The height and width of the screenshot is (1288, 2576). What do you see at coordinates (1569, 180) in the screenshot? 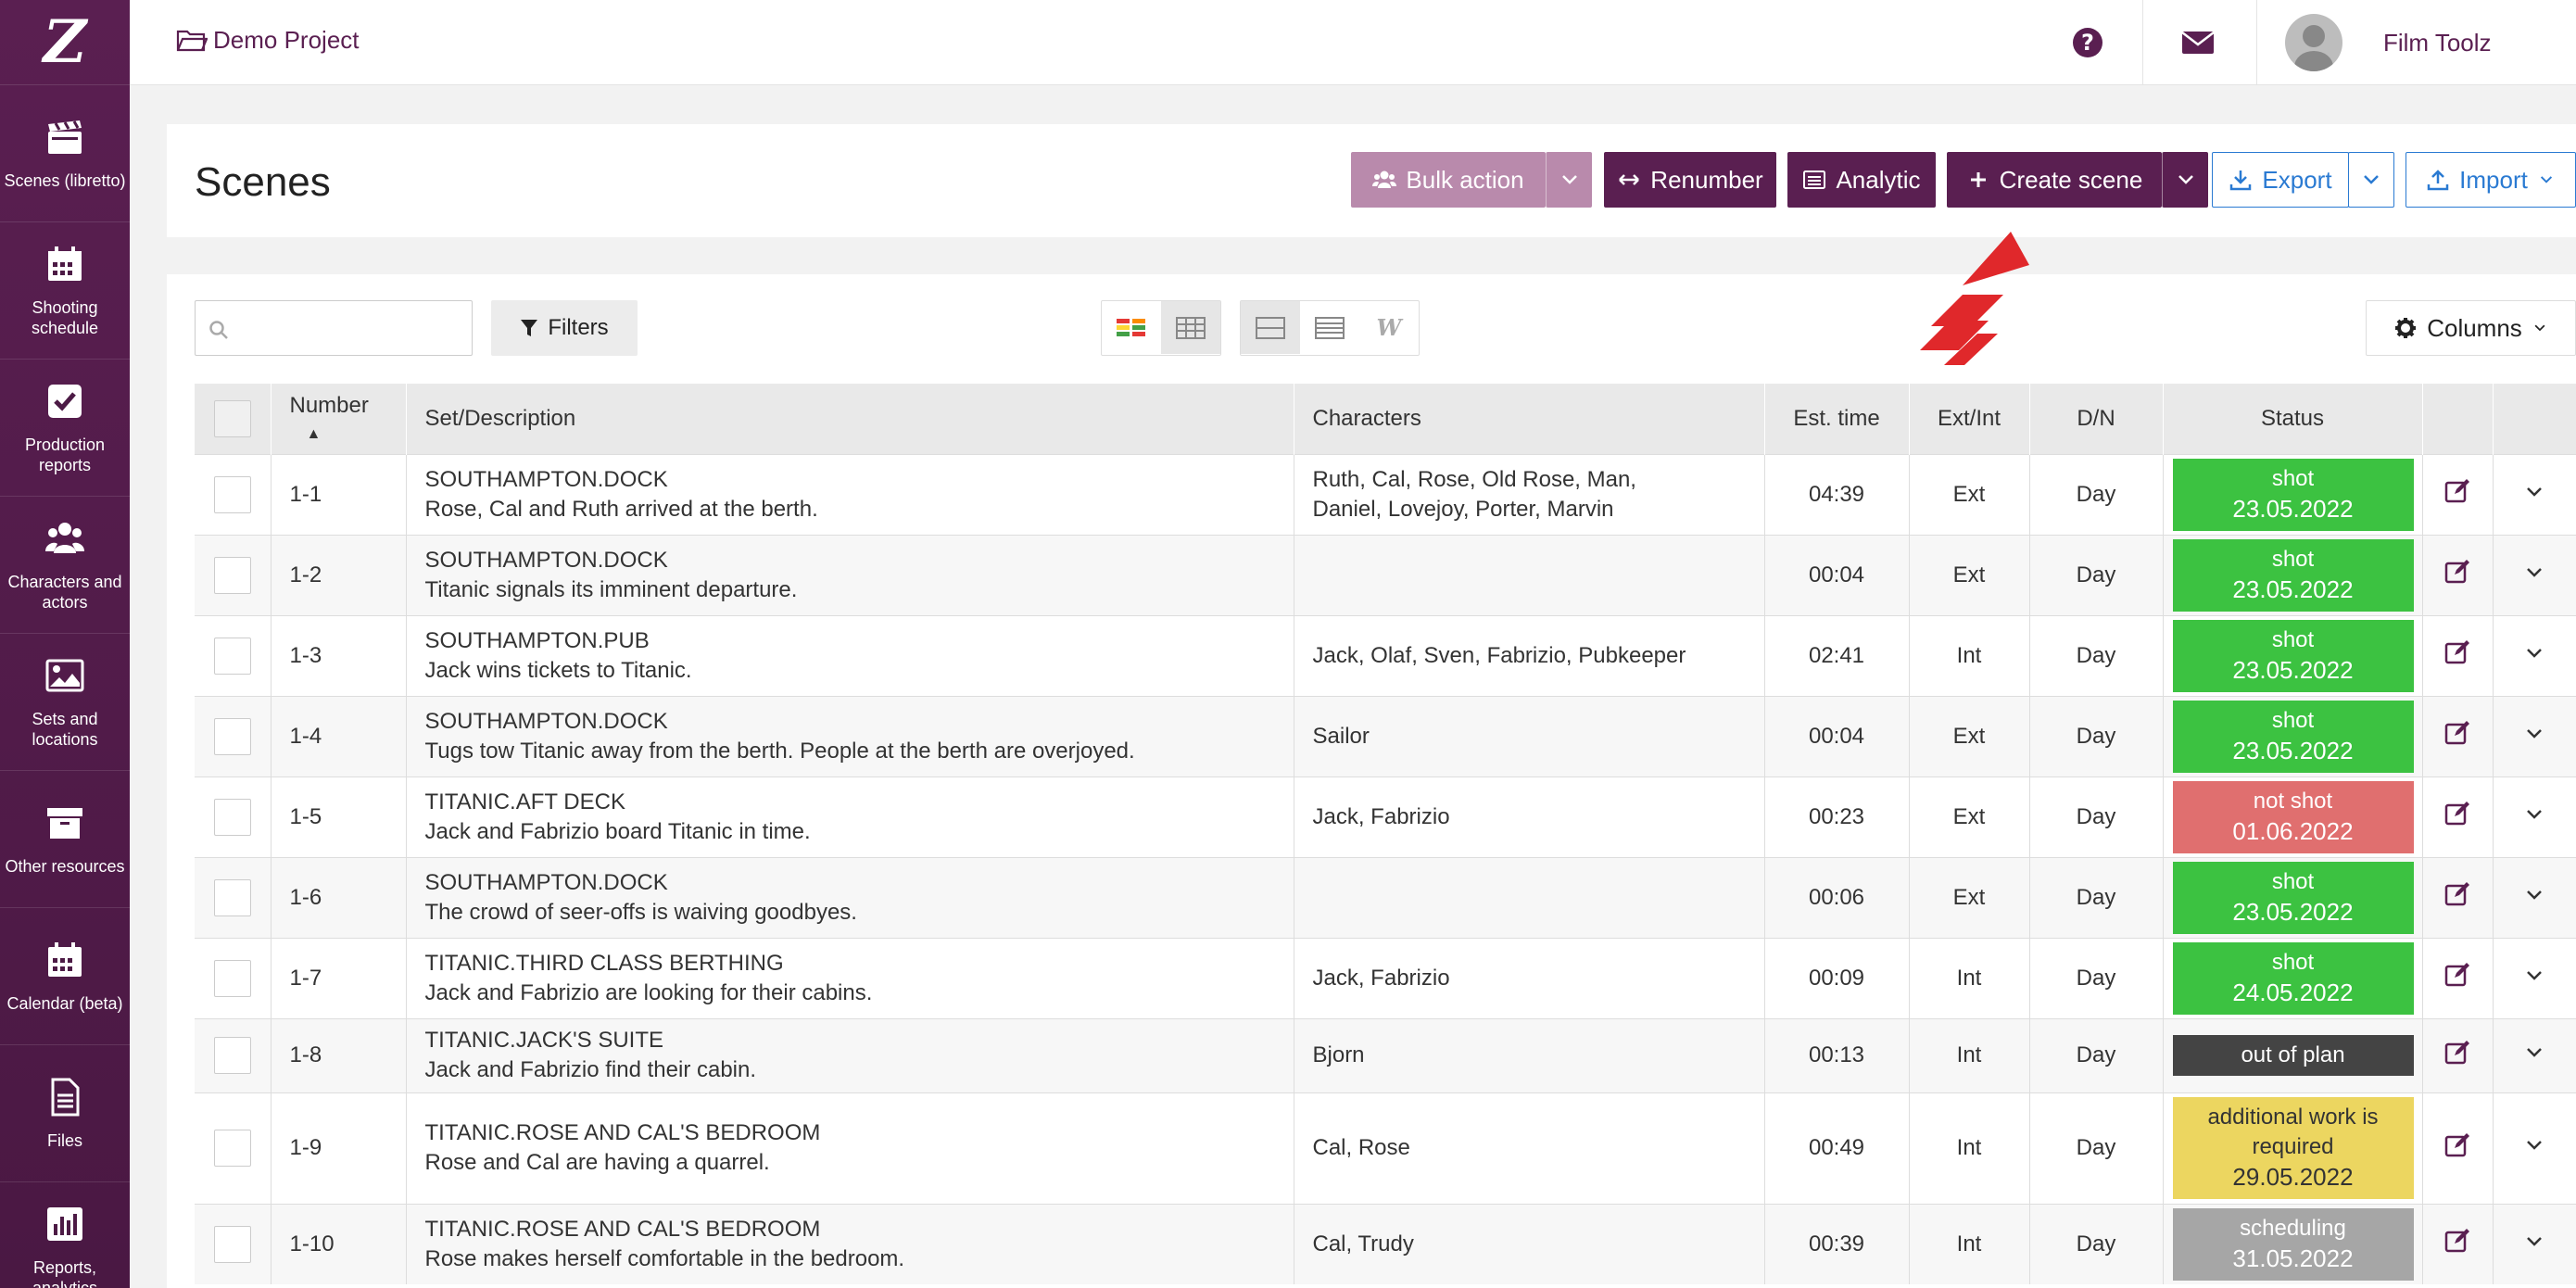
I see `bulk-action-dropdown` at bounding box center [1569, 180].